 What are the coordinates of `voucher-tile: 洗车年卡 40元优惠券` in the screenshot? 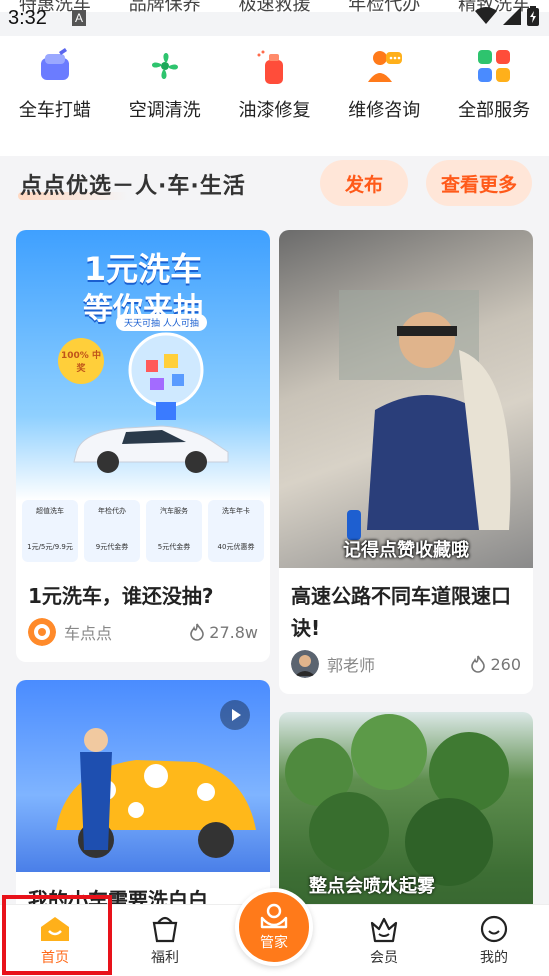 It's located at (236, 531).